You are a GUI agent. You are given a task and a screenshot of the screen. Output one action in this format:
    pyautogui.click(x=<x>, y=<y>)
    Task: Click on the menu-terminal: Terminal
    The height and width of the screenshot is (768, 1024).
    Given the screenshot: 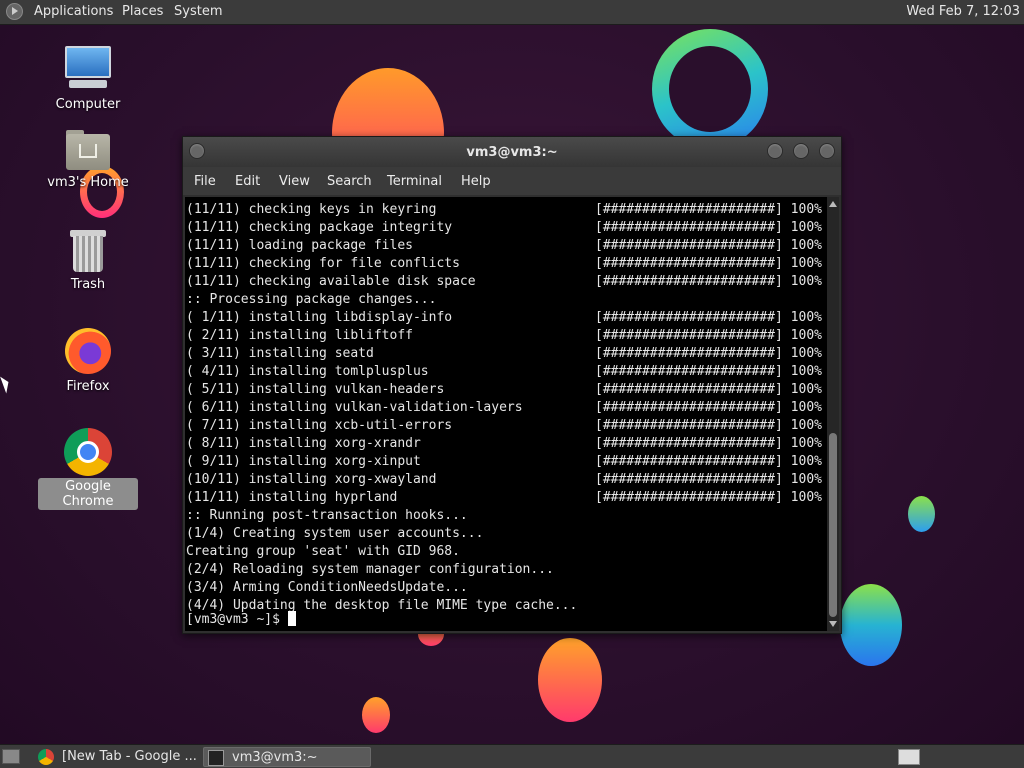 What is the action you would take?
    pyautogui.click(x=414, y=181)
    